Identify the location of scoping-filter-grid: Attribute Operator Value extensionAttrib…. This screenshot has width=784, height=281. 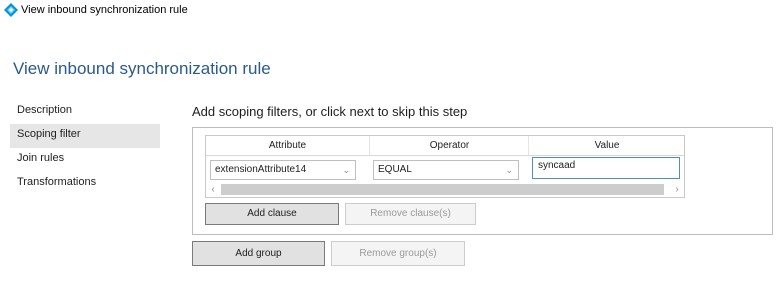
(445, 166).